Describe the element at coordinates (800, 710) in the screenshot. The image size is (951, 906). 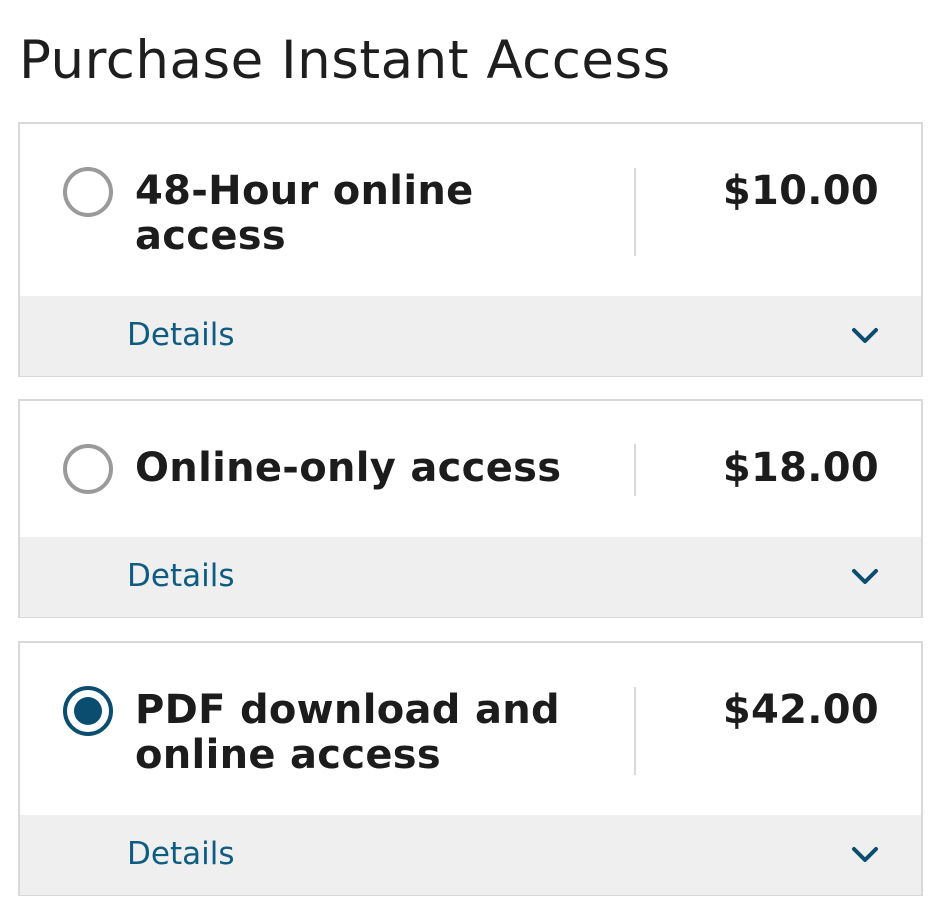
I see `option-price: $42.00` at that location.